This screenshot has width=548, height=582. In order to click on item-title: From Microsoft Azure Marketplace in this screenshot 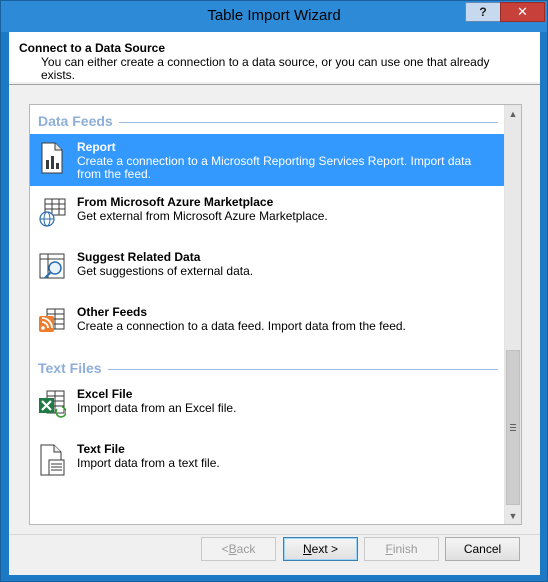, I will do `click(175, 202)`.